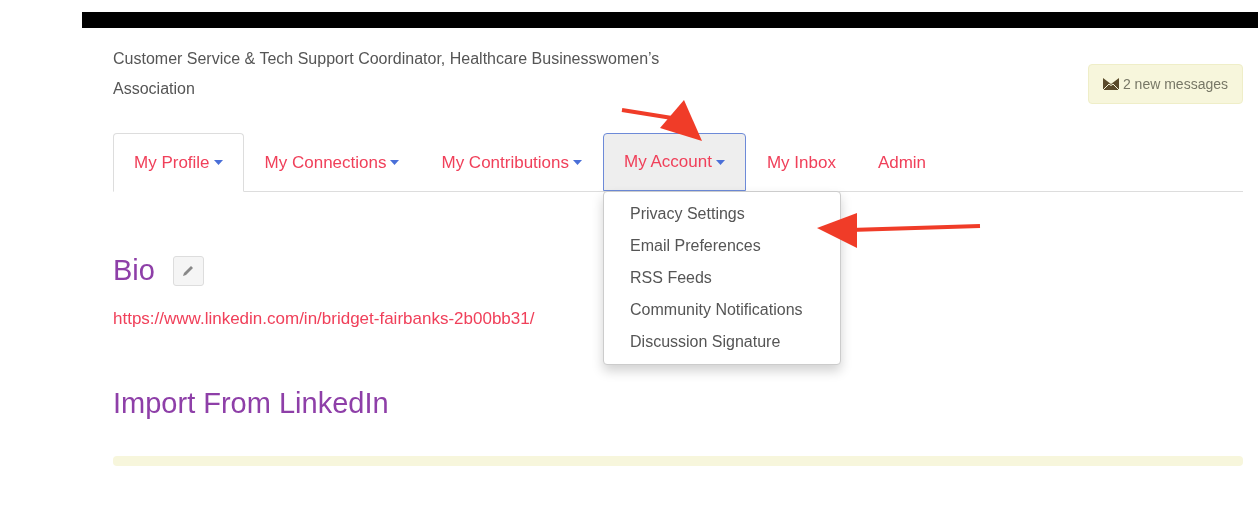  What do you see at coordinates (722, 310) in the screenshot?
I see `menu-item: Community Notifications` at bounding box center [722, 310].